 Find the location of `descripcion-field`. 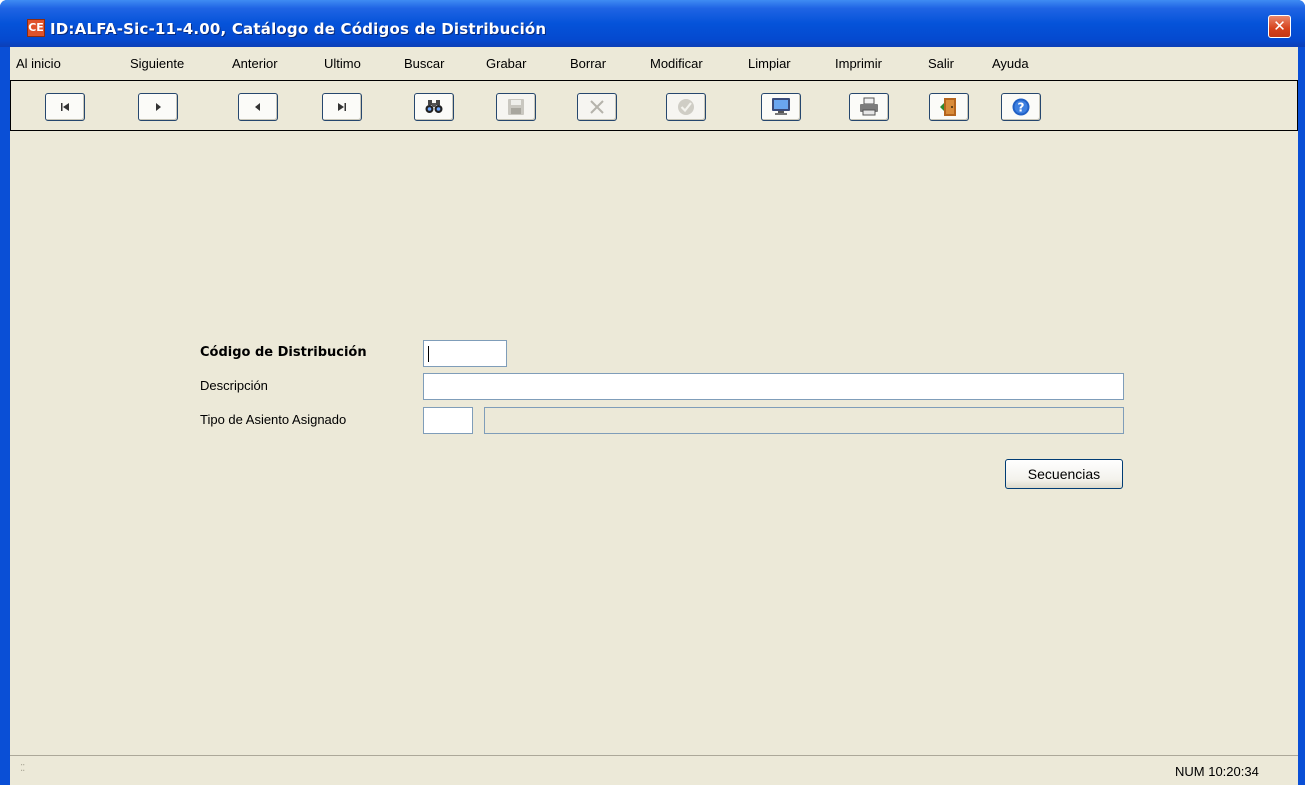

descripcion-field is located at coordinates (773, 386).